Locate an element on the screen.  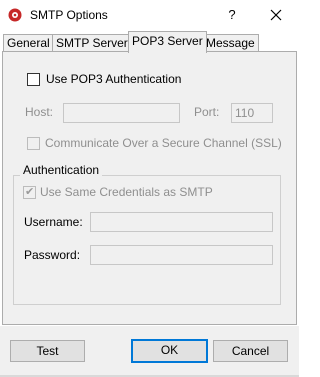
ok-button: OK is located at coordinates (169, 351).